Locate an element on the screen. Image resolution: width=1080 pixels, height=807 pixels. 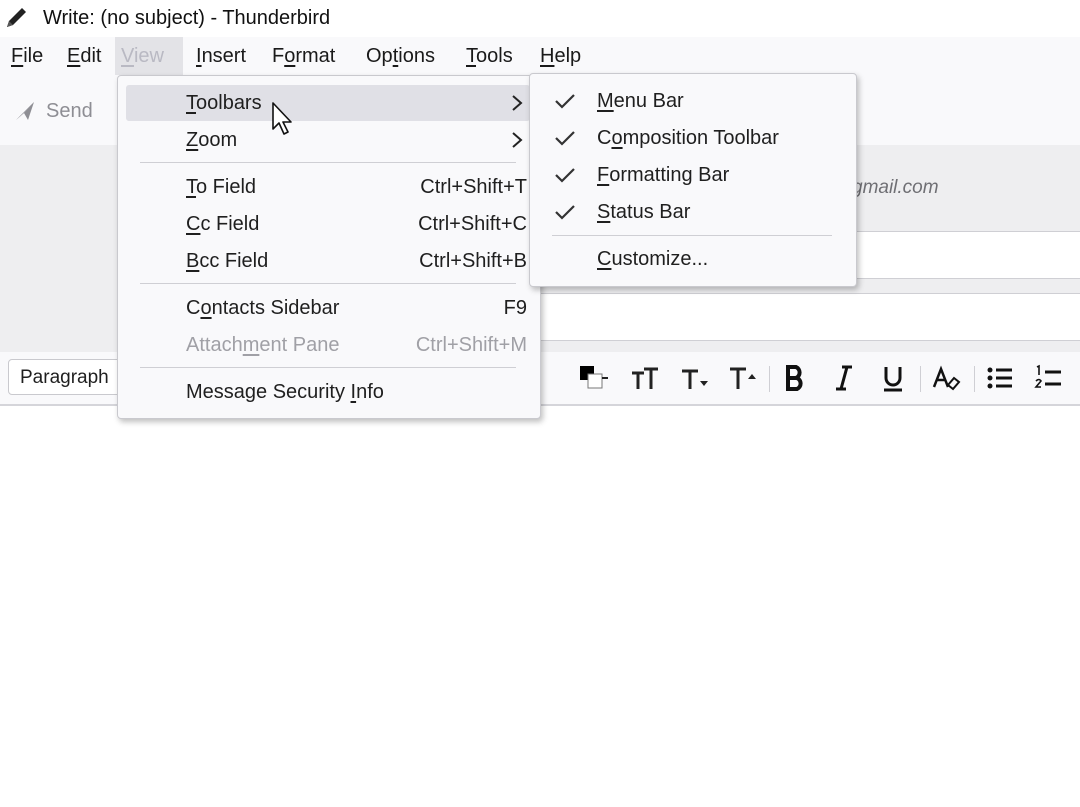
font-size-icon is located at coordinates (645, 378).